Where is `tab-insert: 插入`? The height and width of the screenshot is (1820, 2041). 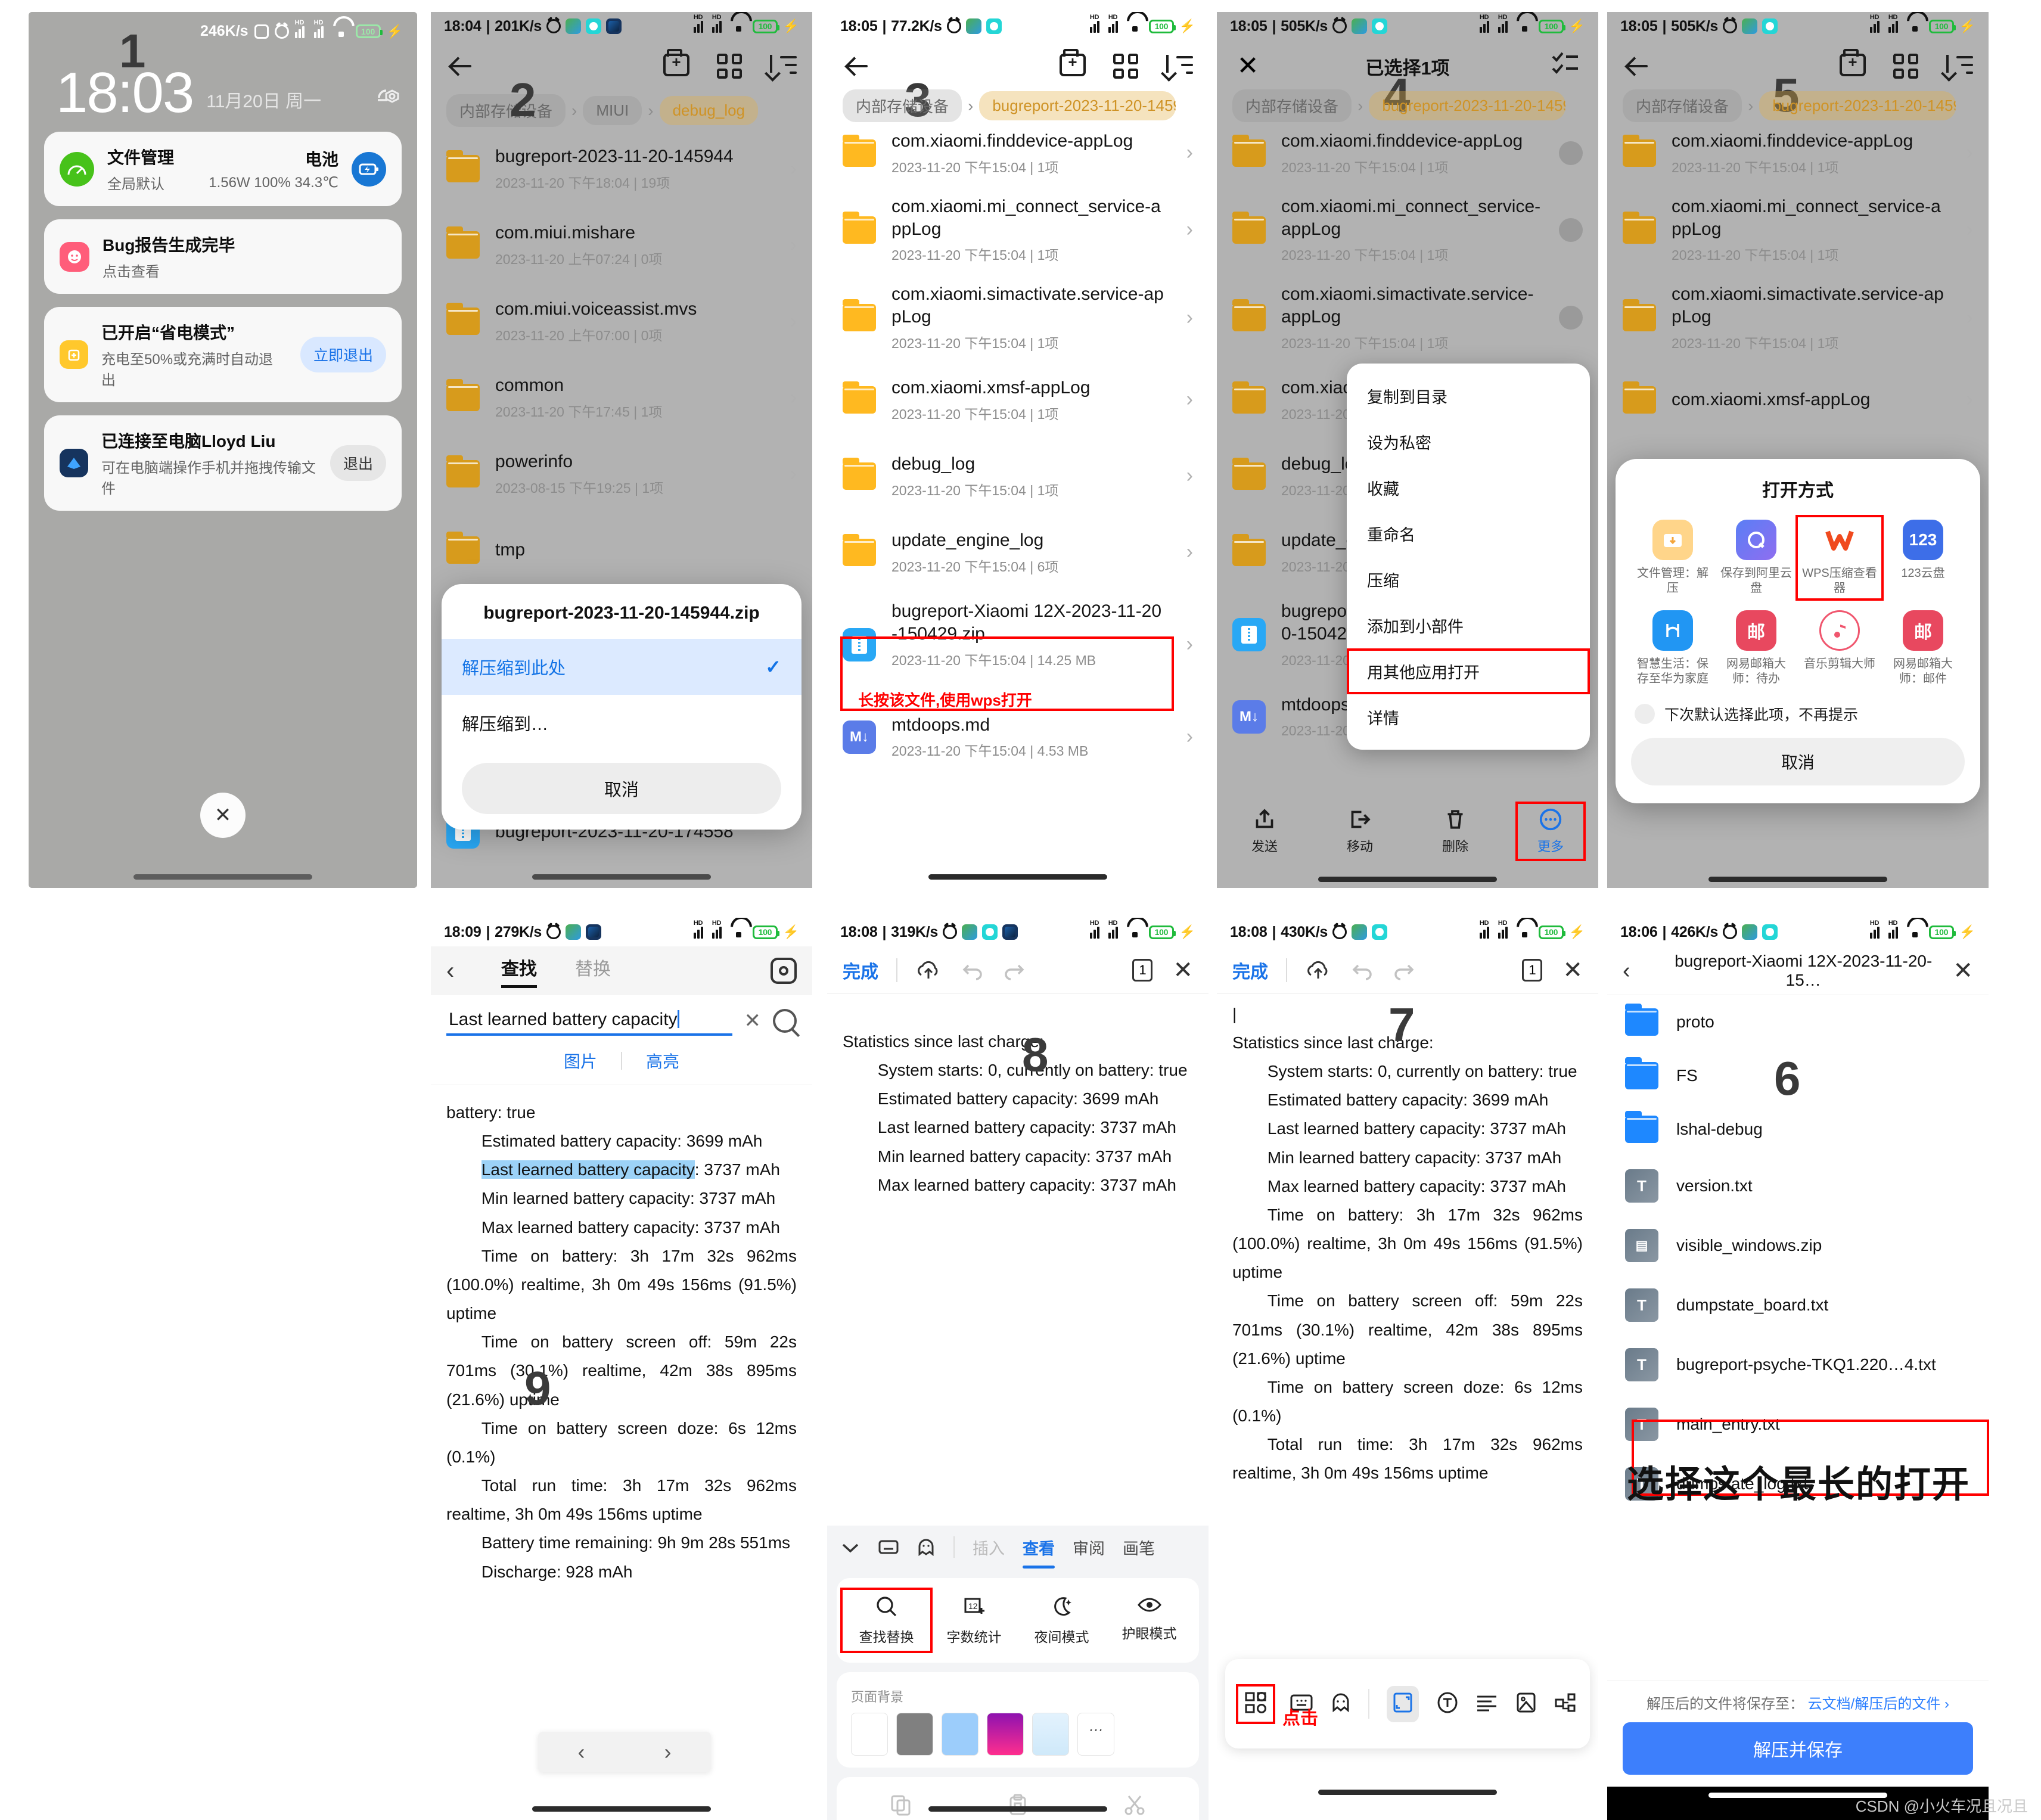 tab-insert: 插入 is located at coordinates (989, 1548).